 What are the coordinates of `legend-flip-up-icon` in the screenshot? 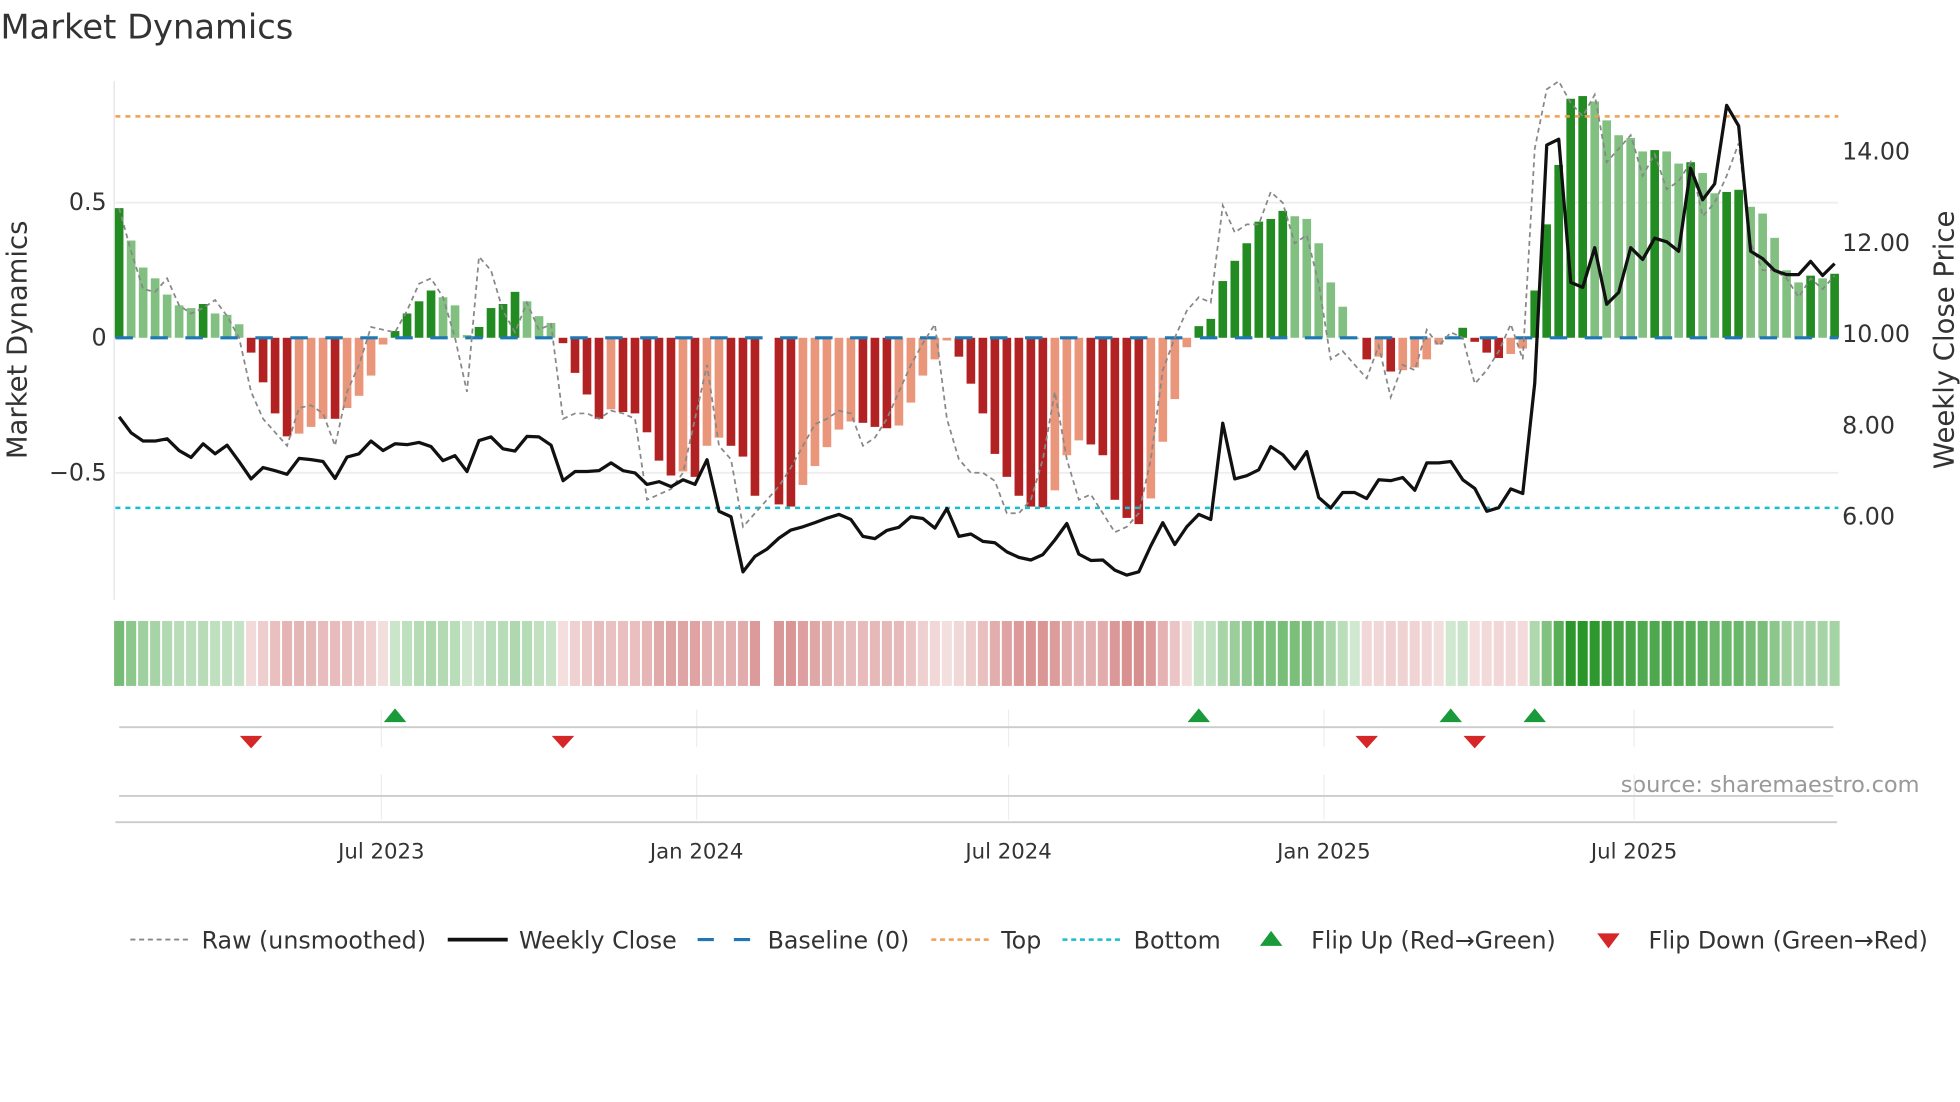 It's located at (1271, 938).